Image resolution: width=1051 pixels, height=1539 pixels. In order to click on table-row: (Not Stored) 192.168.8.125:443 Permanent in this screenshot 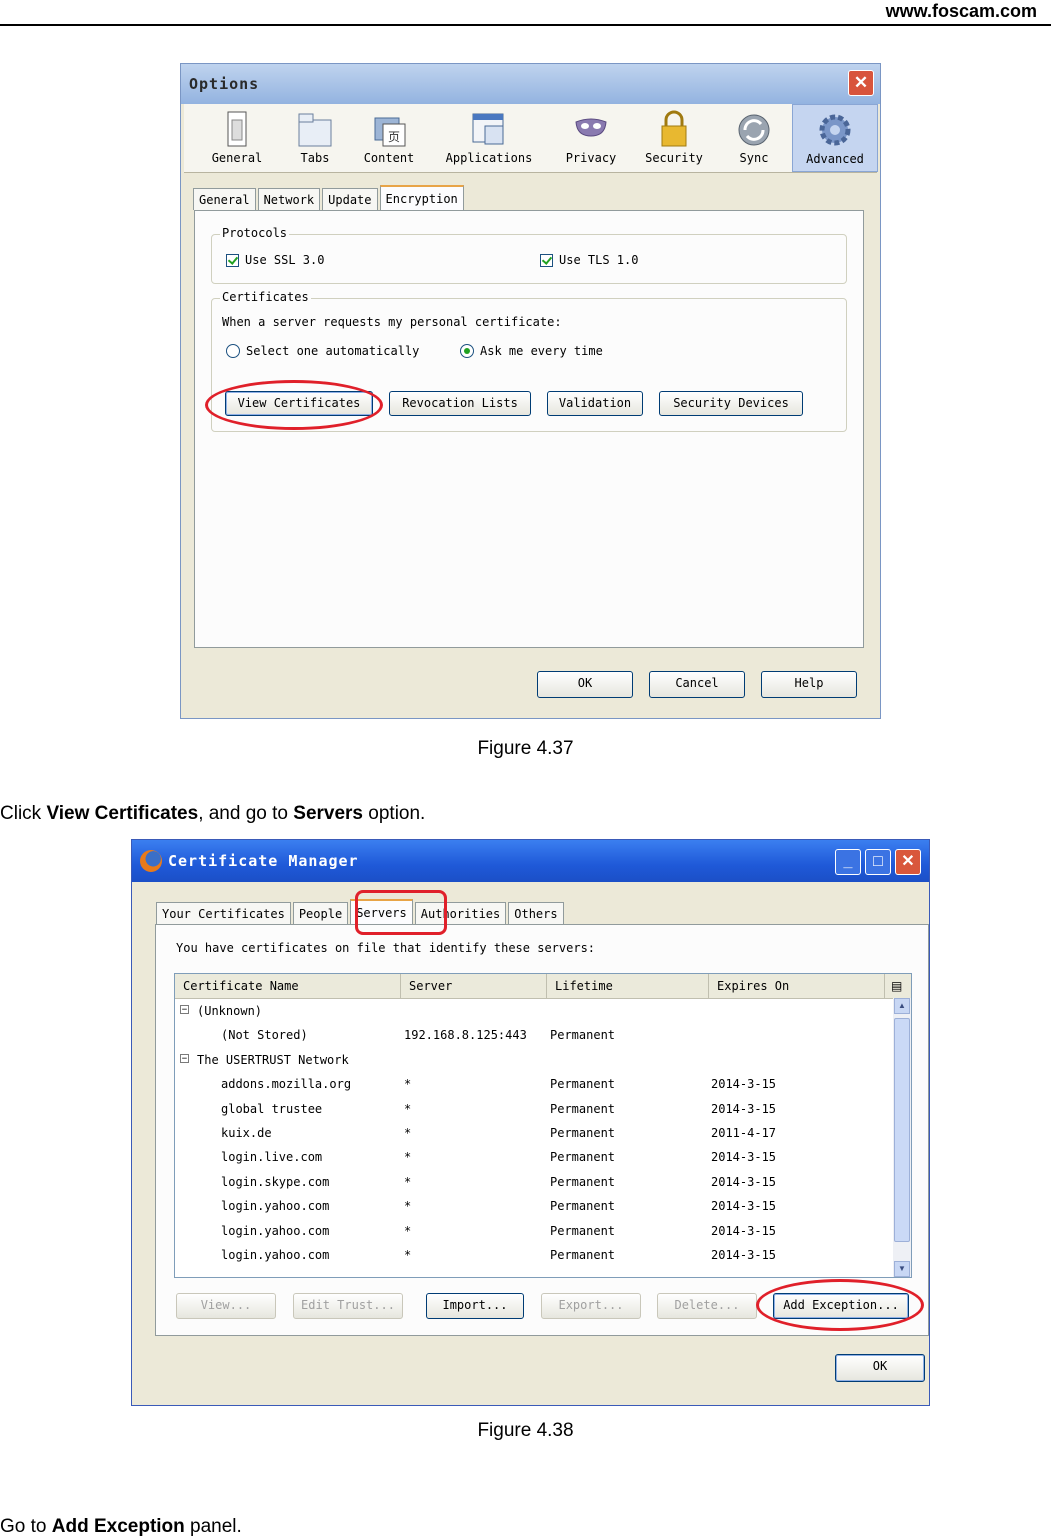, I will do `click(535, 1035)`.